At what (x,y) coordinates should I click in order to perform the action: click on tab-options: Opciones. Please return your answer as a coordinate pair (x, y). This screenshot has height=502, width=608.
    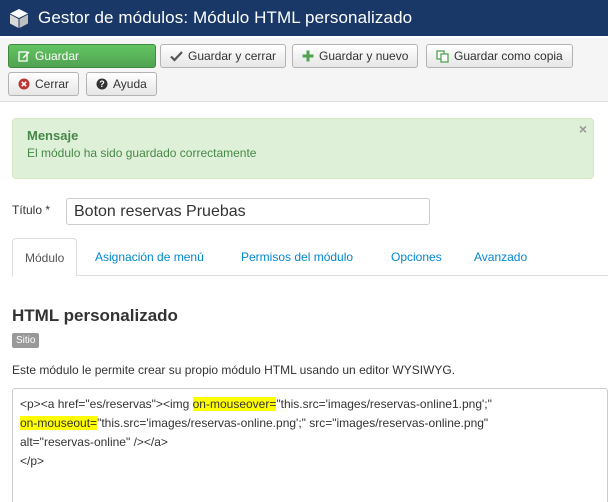
    Looking at the image, I should click on (416, 257).